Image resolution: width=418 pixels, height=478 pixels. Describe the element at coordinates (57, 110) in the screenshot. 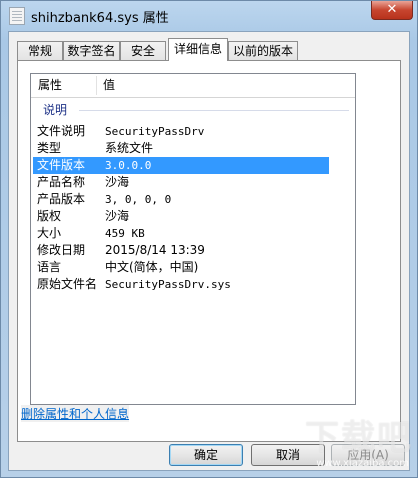

I see `group-label: 说明` at that location.